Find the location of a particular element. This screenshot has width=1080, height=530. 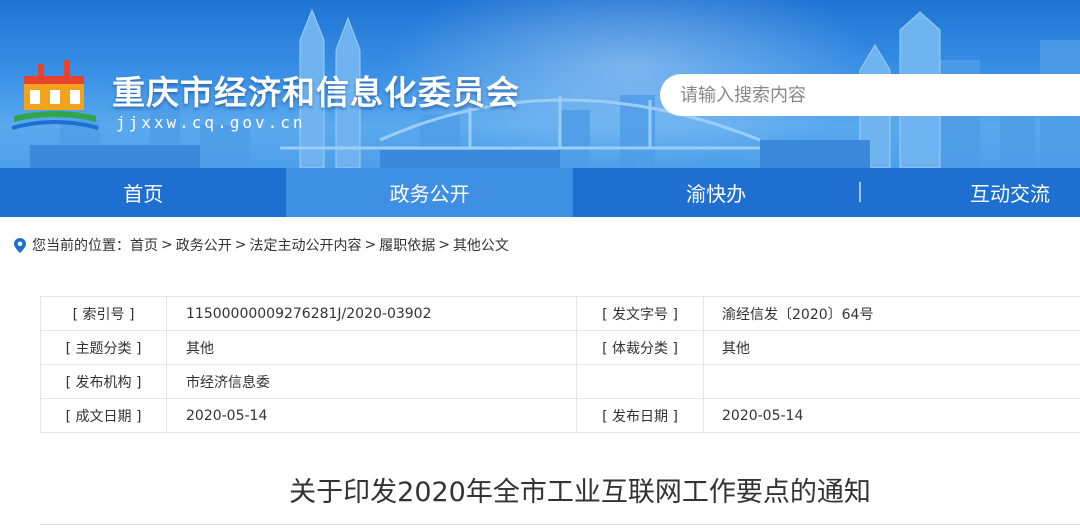

table-row: [ 发布机构 ] 市经济信息委 is located at coordinates (560, 381).